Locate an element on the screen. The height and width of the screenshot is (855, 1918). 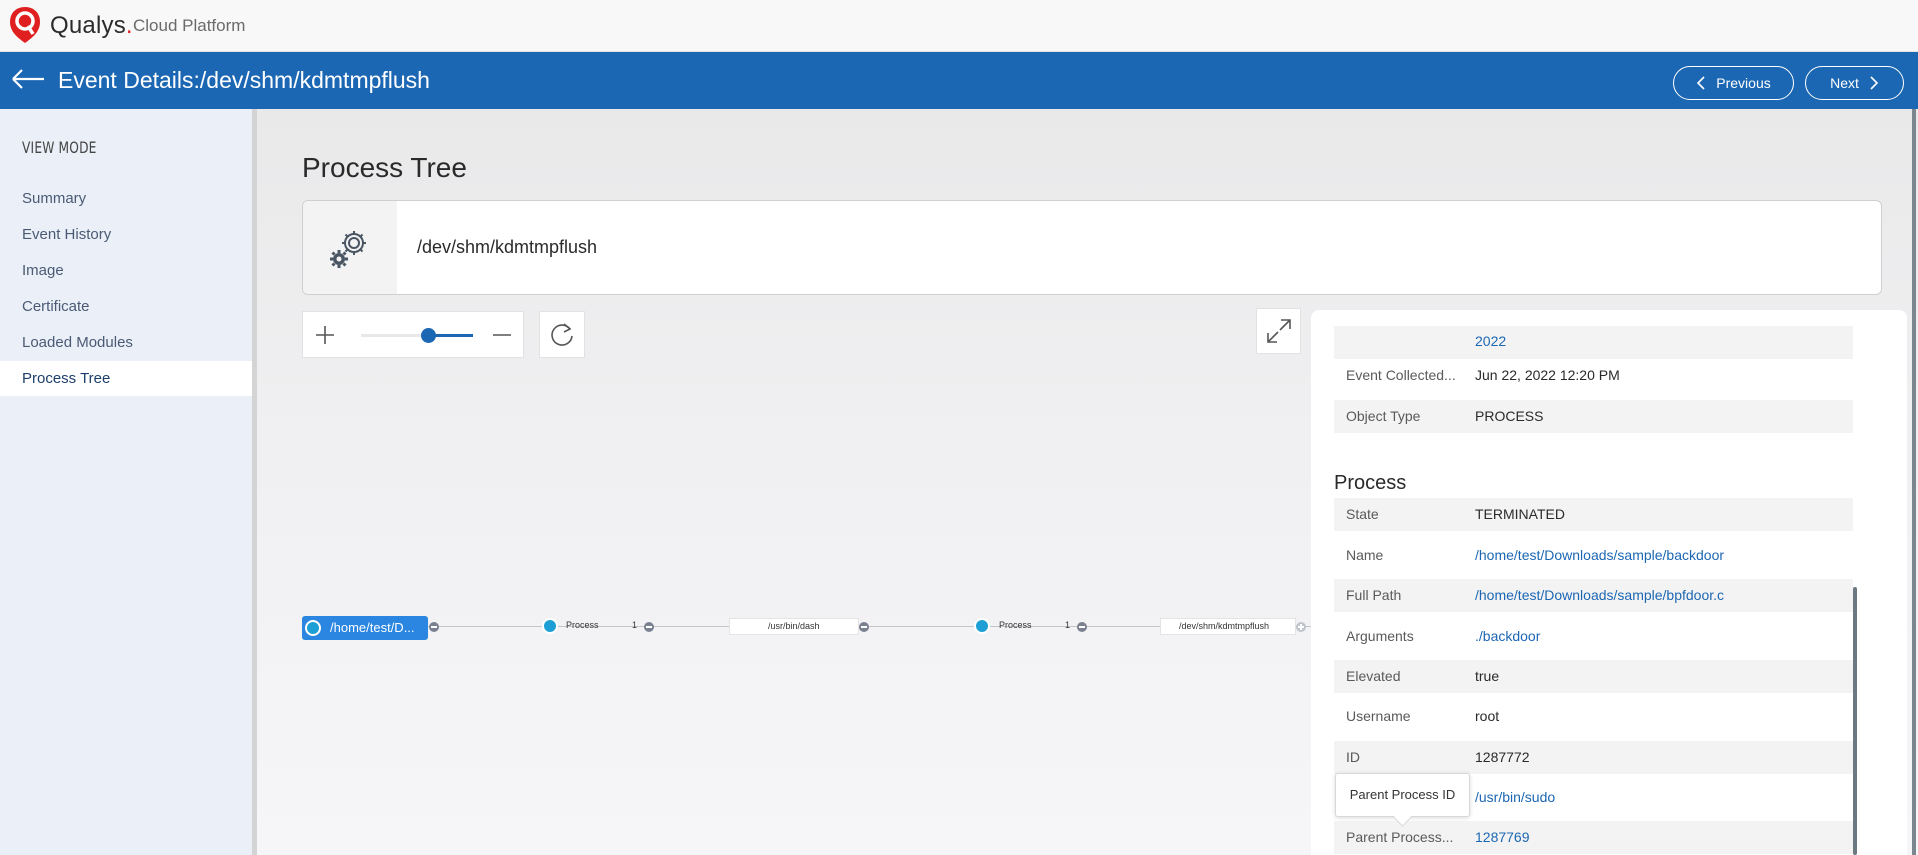
detail-value: root is located at coordinates (1487, 716).